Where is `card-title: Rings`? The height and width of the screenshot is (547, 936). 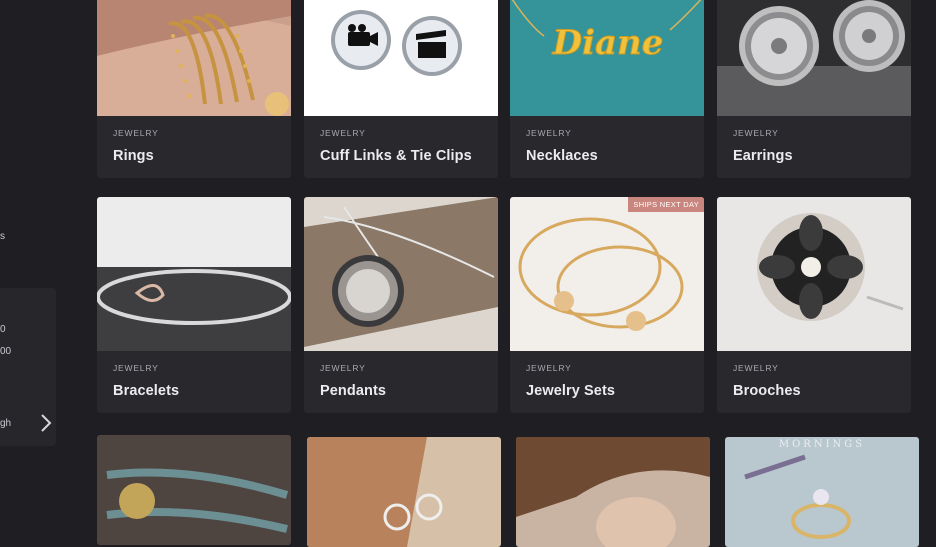 card-title: Rings is located at coordinates (133, 156).